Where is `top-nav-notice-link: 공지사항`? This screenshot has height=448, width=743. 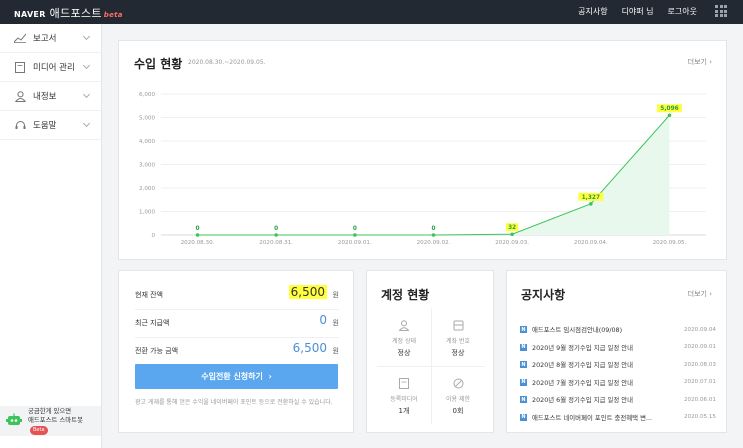 top-nav-notice-link: 공지사항 is located at coordinates (592, 11).